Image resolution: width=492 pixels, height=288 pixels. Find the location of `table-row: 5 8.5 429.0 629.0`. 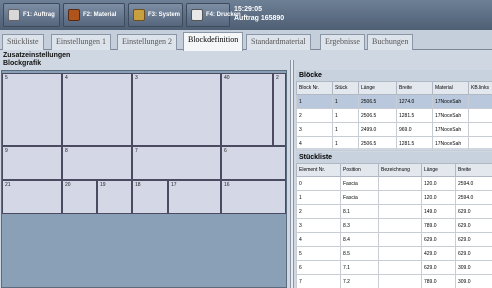

table-row: 5 8.5 429.0 629.0 is located at coordinates (394, 253).